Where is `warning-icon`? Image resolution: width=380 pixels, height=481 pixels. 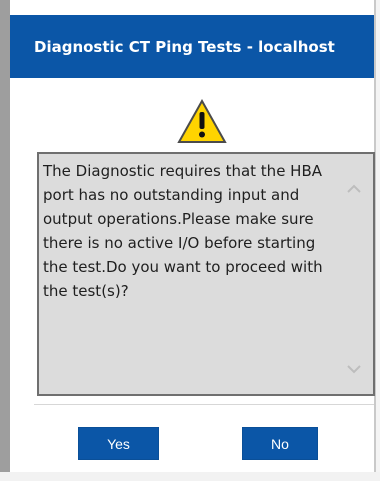
warning-icon is located at coordinates (202, 121).